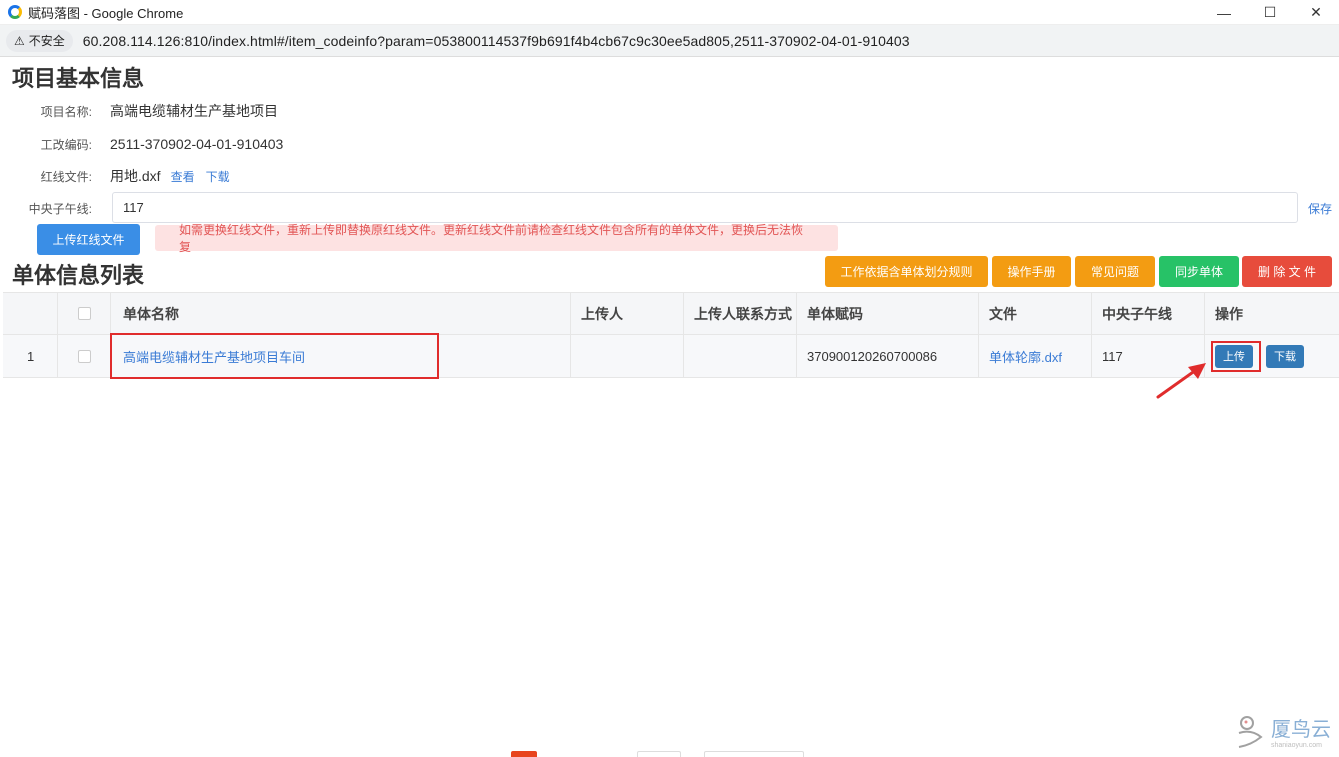  Describe the element at coordinates (197, 144) in the screenshot. I see `project-code-value: 2511-370902-04-01-910403` at that location.